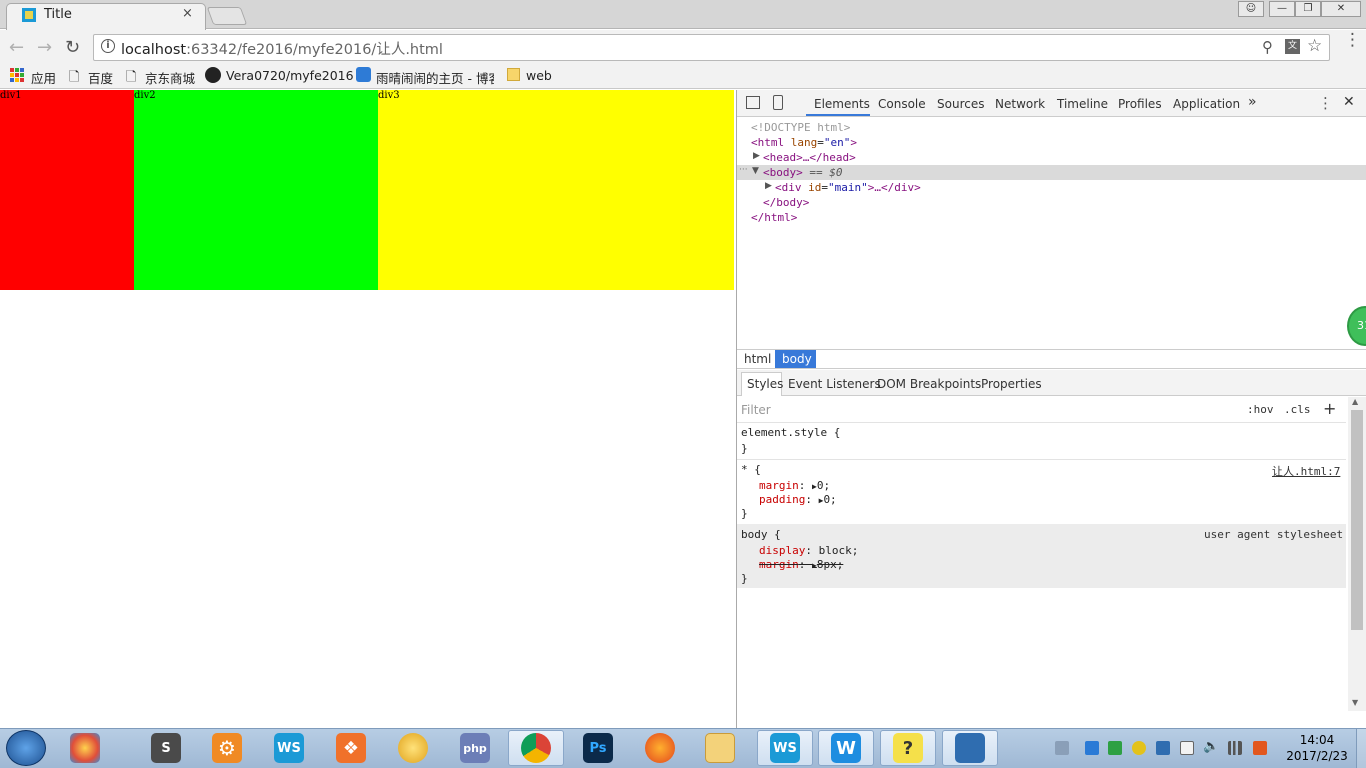 This screenshot has height=768, width=1366. Describe the element at coordinates (1082, 104) in the screenshot. I see `tab-timeline: Timeline` at that location.